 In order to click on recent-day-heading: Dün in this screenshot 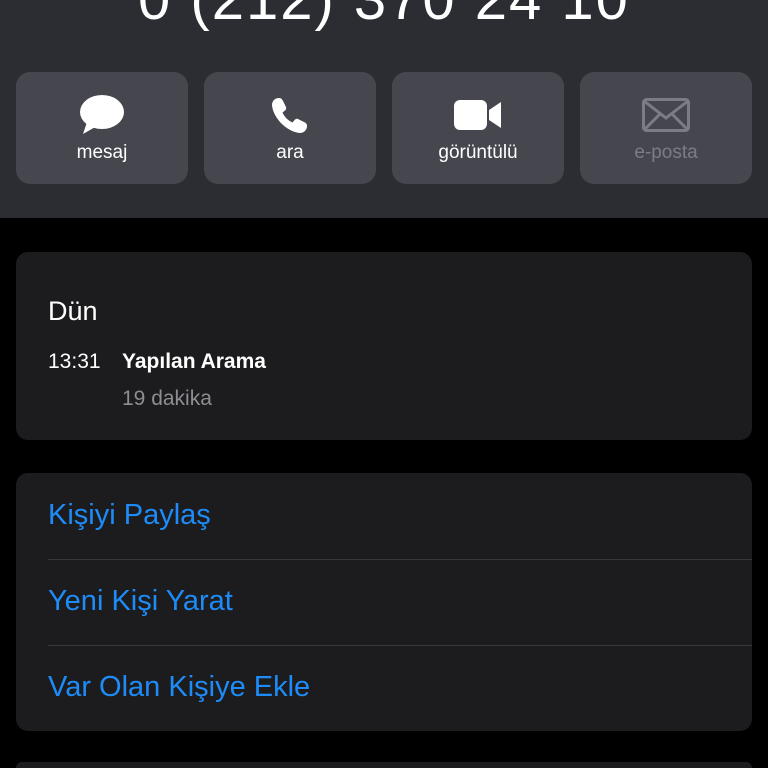, I will do `click(73, 311)`.